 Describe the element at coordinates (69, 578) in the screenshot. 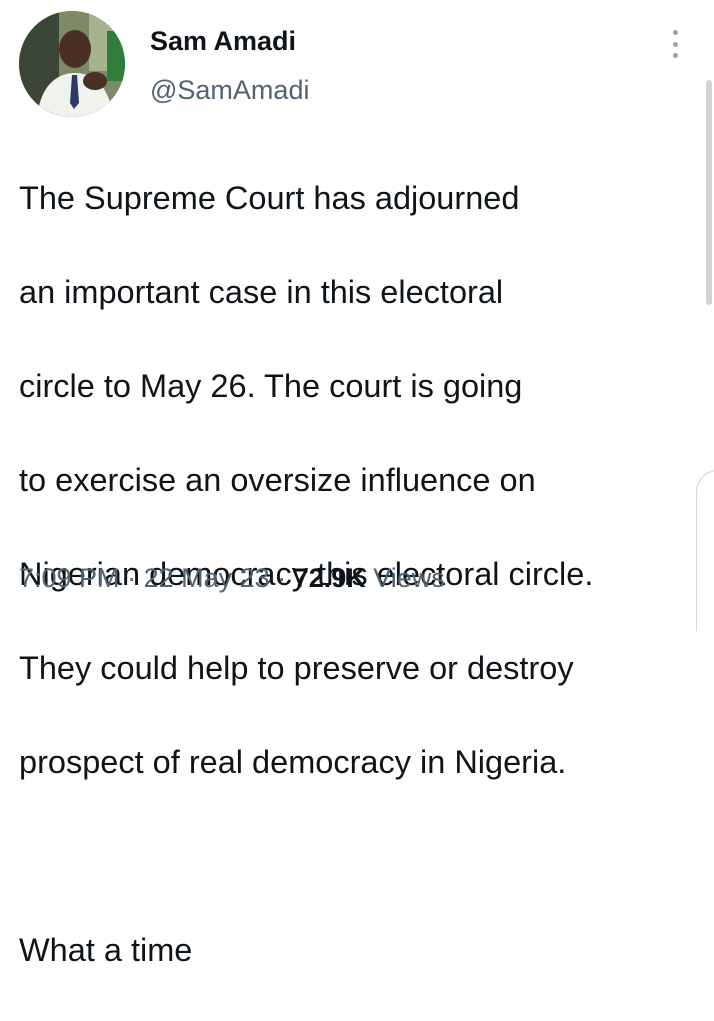

I see `tweet-time: 7:09 PM` at that location.